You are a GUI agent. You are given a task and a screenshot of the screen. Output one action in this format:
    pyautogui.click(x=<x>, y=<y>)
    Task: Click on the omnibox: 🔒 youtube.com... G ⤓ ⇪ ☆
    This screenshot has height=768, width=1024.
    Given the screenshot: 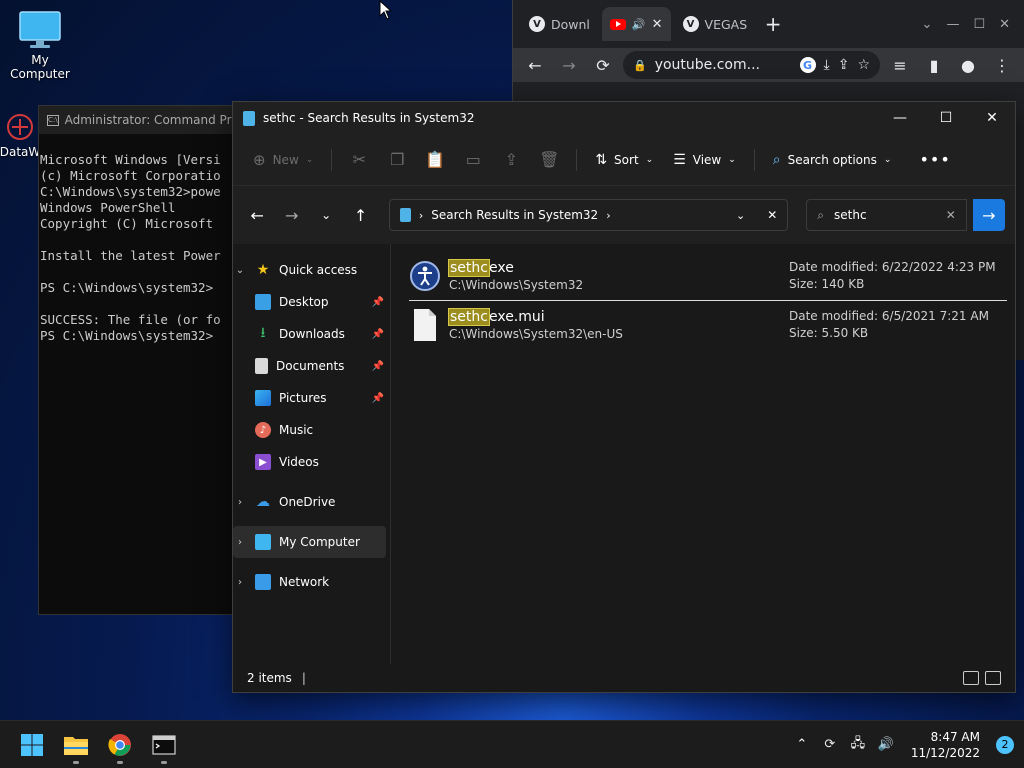 What is the action you would take?
    pyautogui.click(x=751, y=65)
    